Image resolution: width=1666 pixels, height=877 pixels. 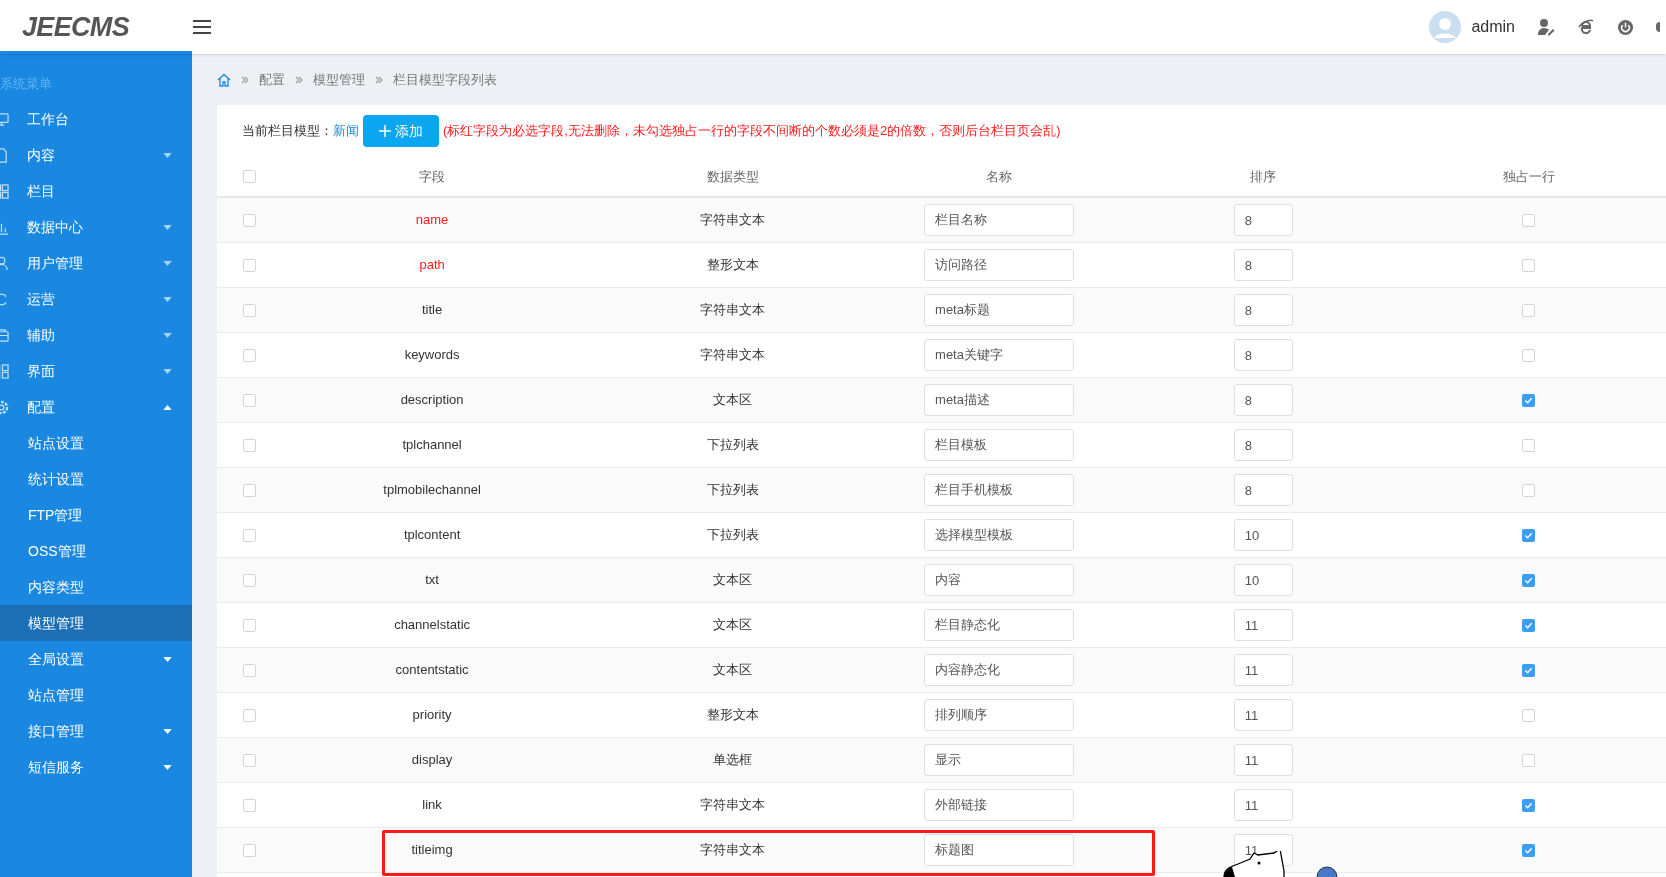 I want to click on browser-icon, so click(x=1586, y=27).